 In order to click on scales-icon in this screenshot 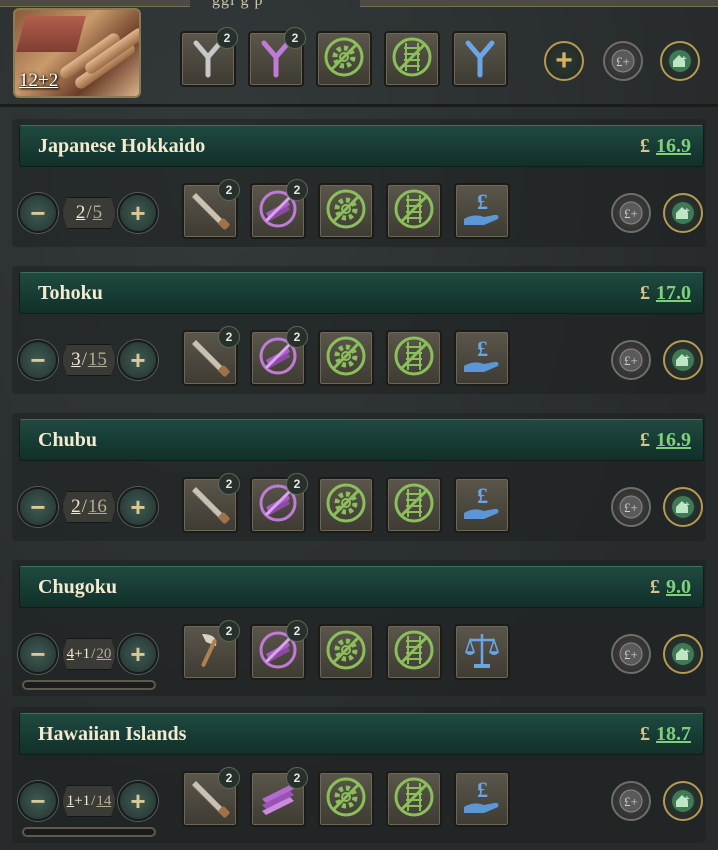, I will do `click(482, 652)`.